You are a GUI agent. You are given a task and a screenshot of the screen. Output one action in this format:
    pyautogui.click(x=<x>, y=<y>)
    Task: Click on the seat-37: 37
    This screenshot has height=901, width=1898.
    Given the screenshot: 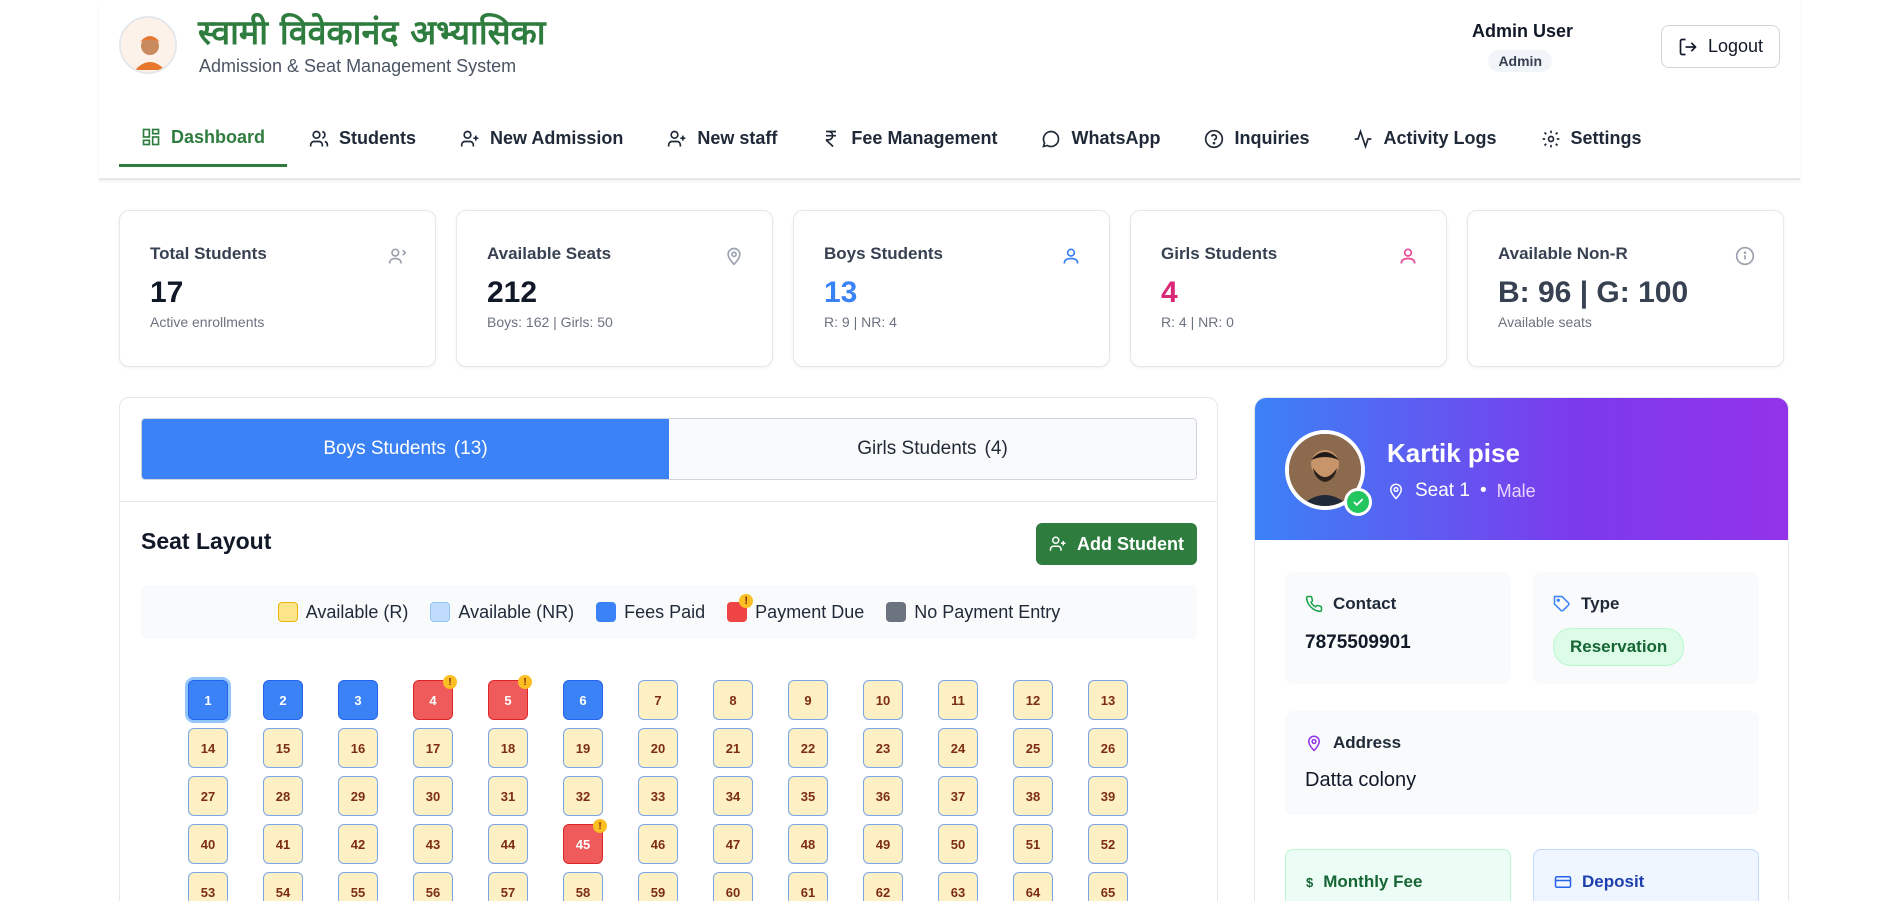 What is the action you would take?
    pyautogui.click(x=958, y=796)
    